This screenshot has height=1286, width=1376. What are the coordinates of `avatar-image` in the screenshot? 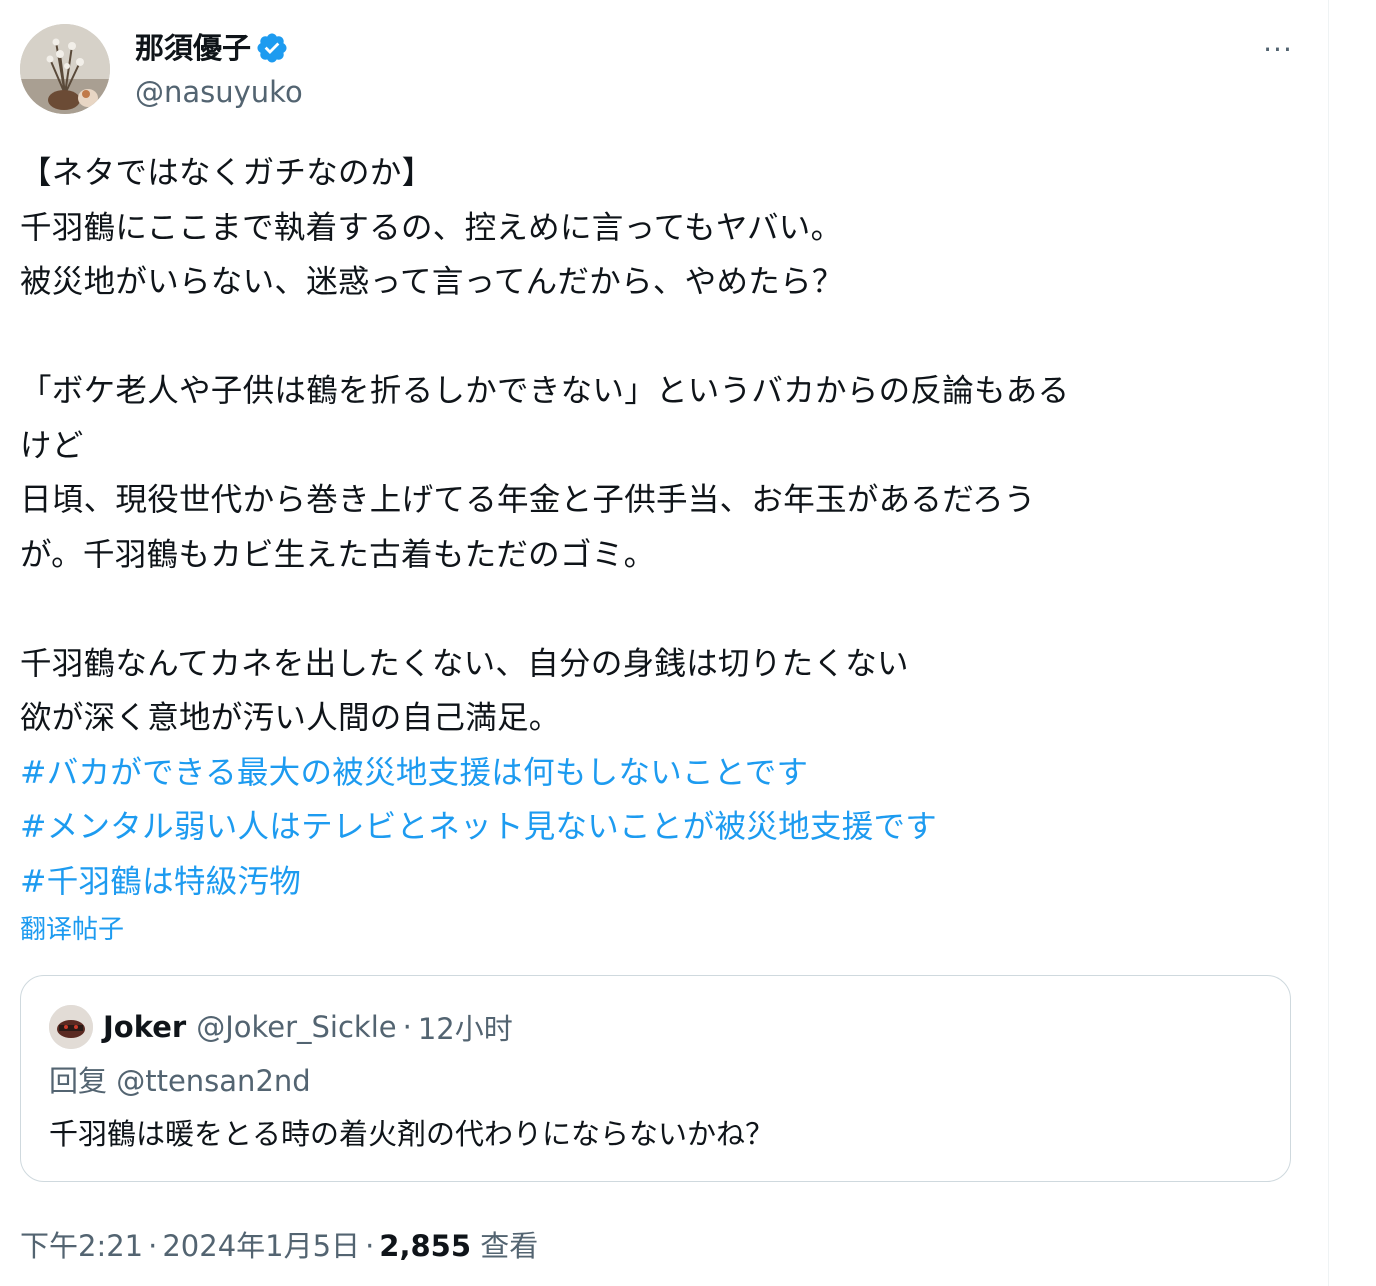 It's located at (65, 69).